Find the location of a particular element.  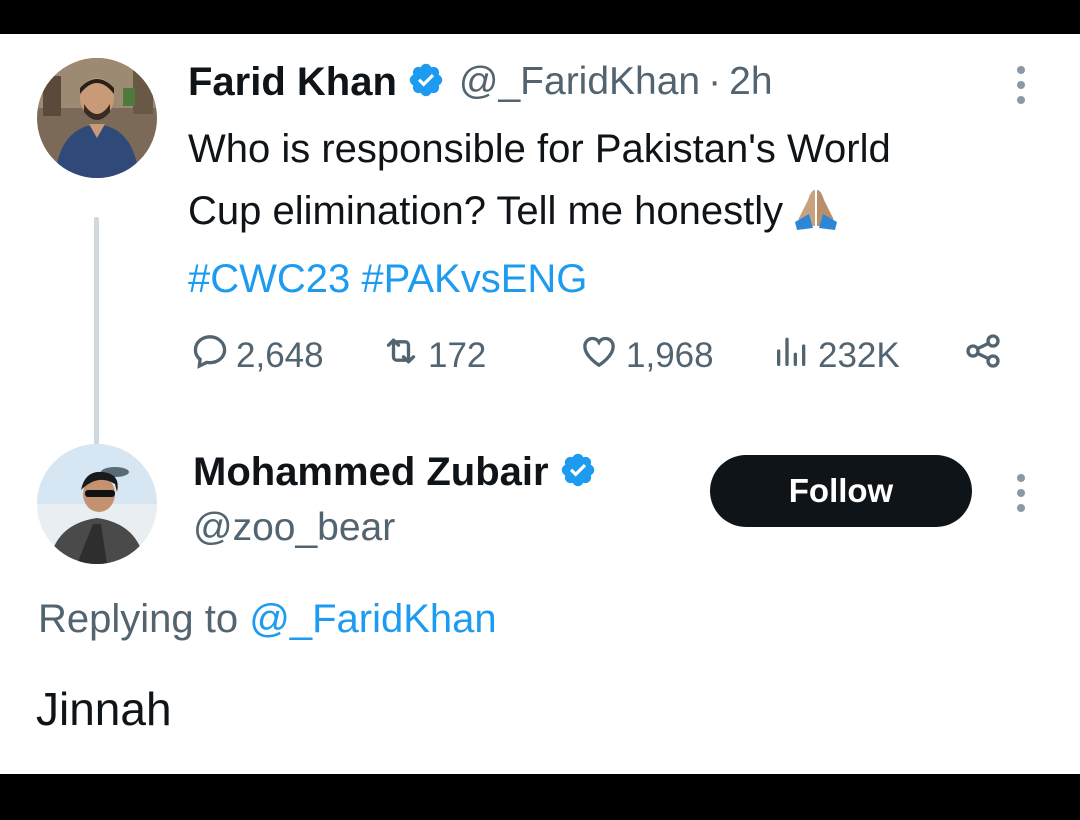

views-action: 232K is located at coordinates (836, 355).